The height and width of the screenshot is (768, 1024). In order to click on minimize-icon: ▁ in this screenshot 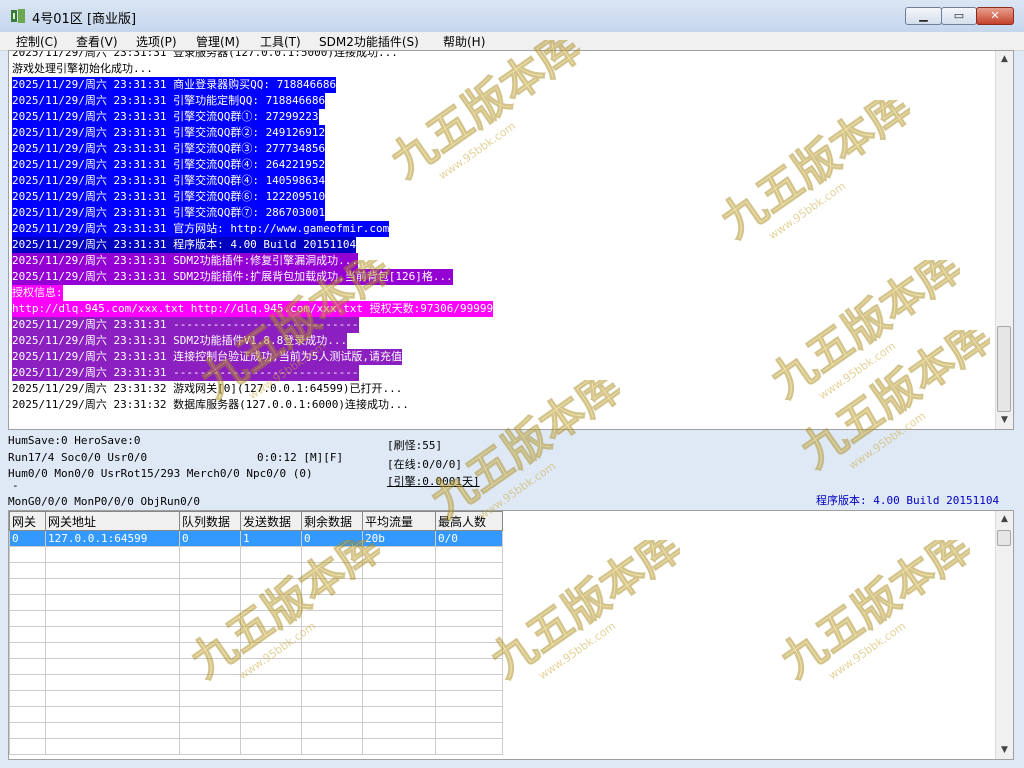, I will do `click(923, 15)`.